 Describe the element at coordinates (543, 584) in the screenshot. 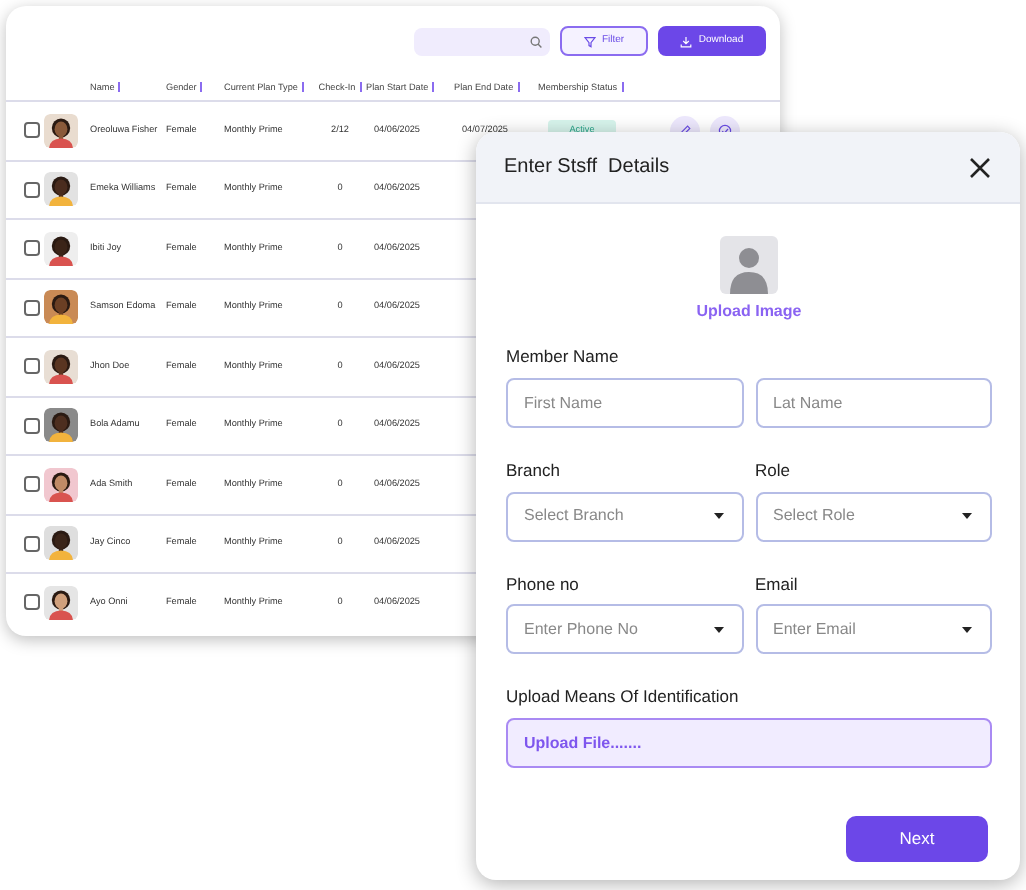

I see `field-label: Phone no` at that location.